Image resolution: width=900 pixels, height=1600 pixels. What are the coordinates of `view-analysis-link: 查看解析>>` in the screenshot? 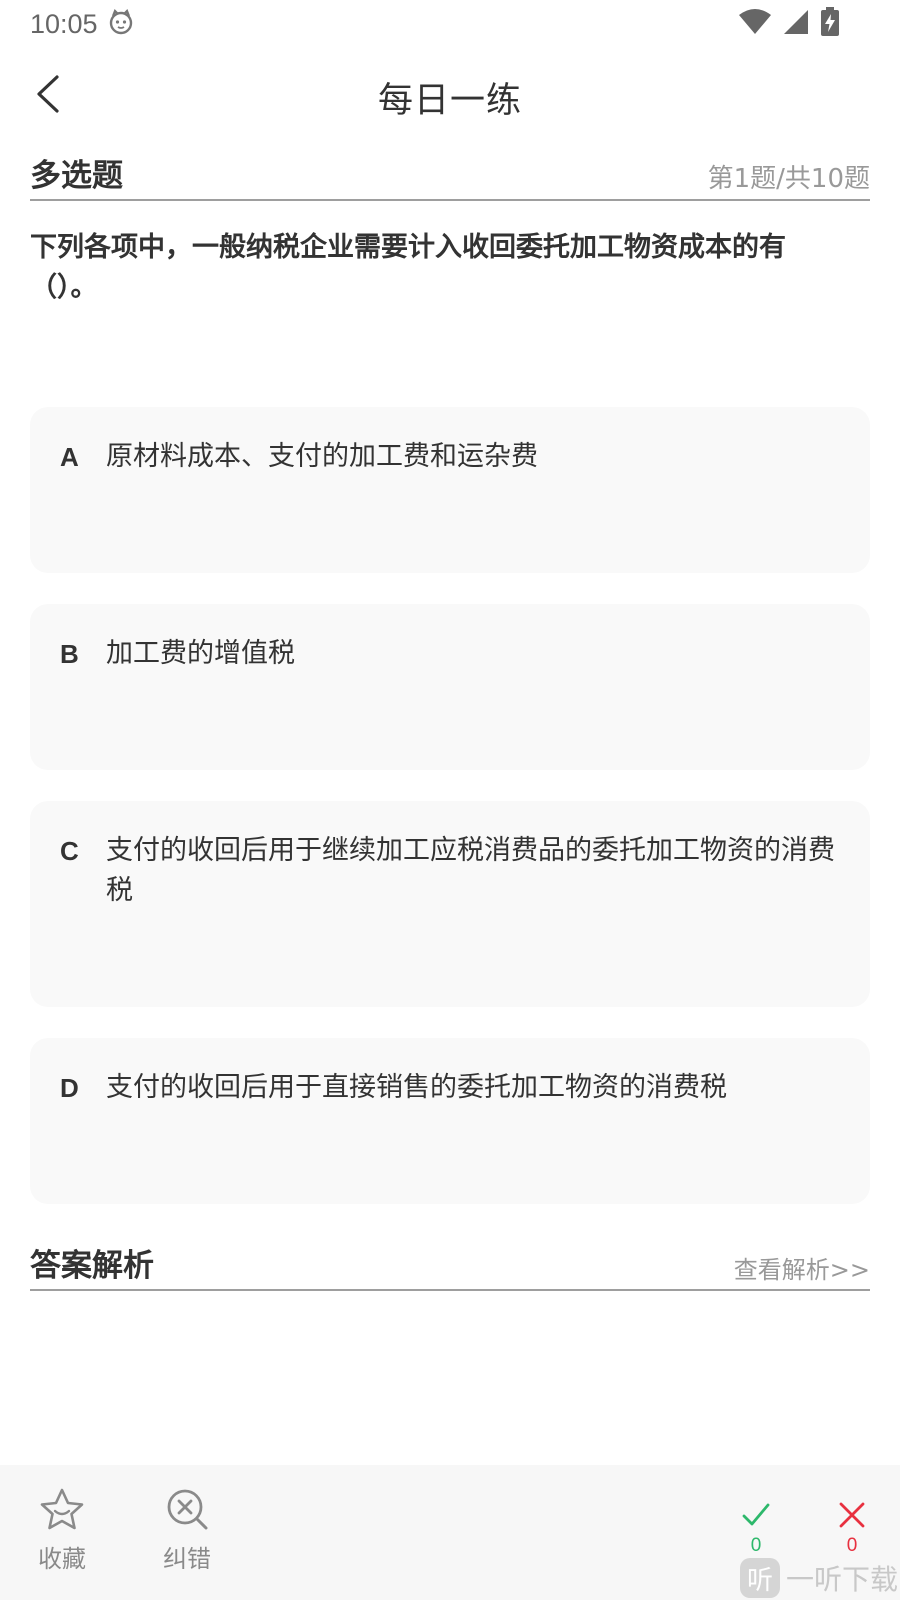 It's located at (802, 1267).